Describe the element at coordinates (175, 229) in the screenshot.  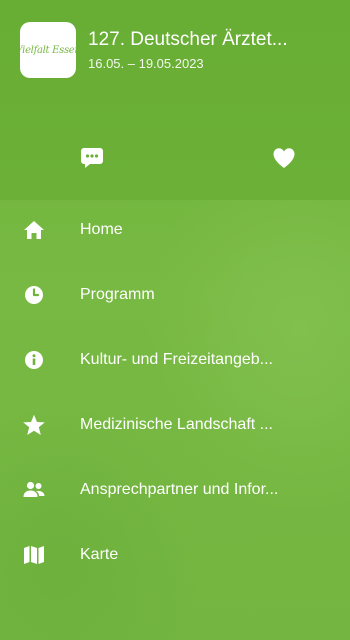
I see `menu-item-home: Home` at that location.